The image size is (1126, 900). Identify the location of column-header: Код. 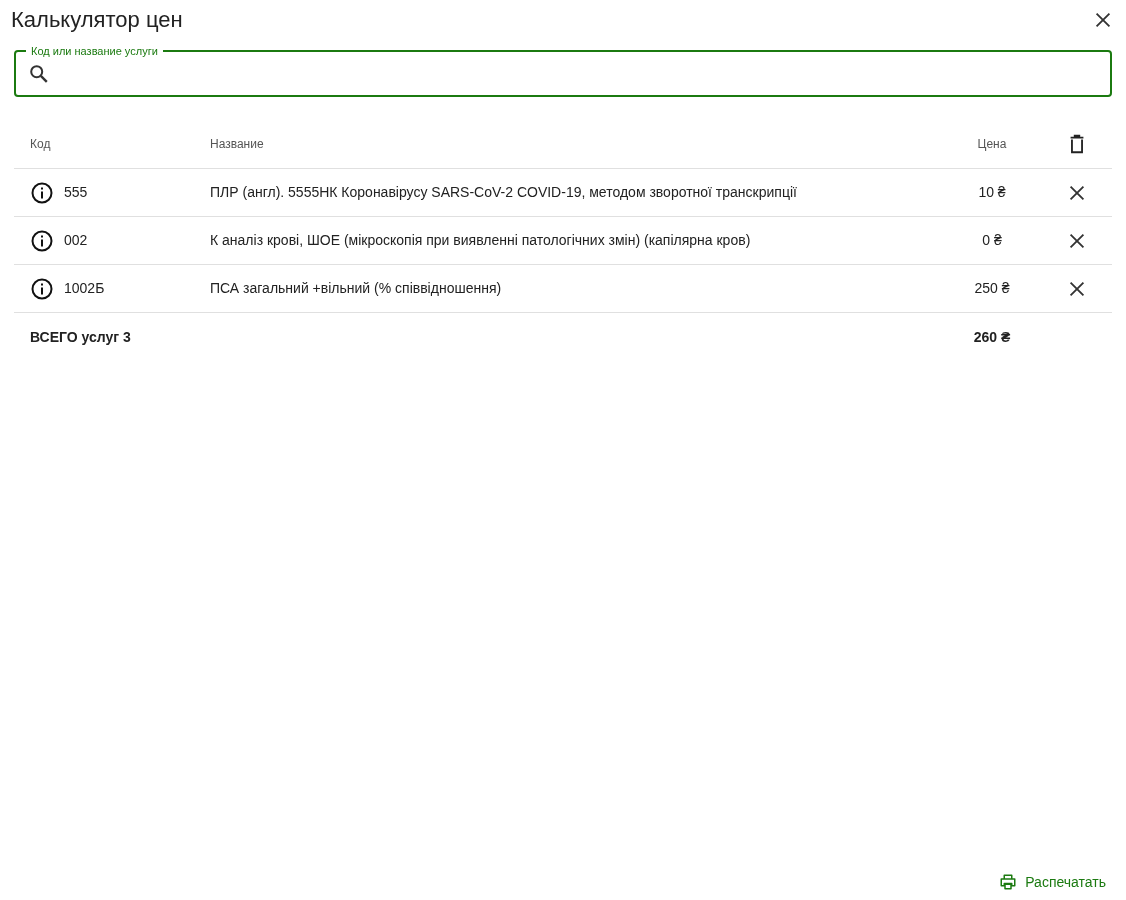
(40, 144).